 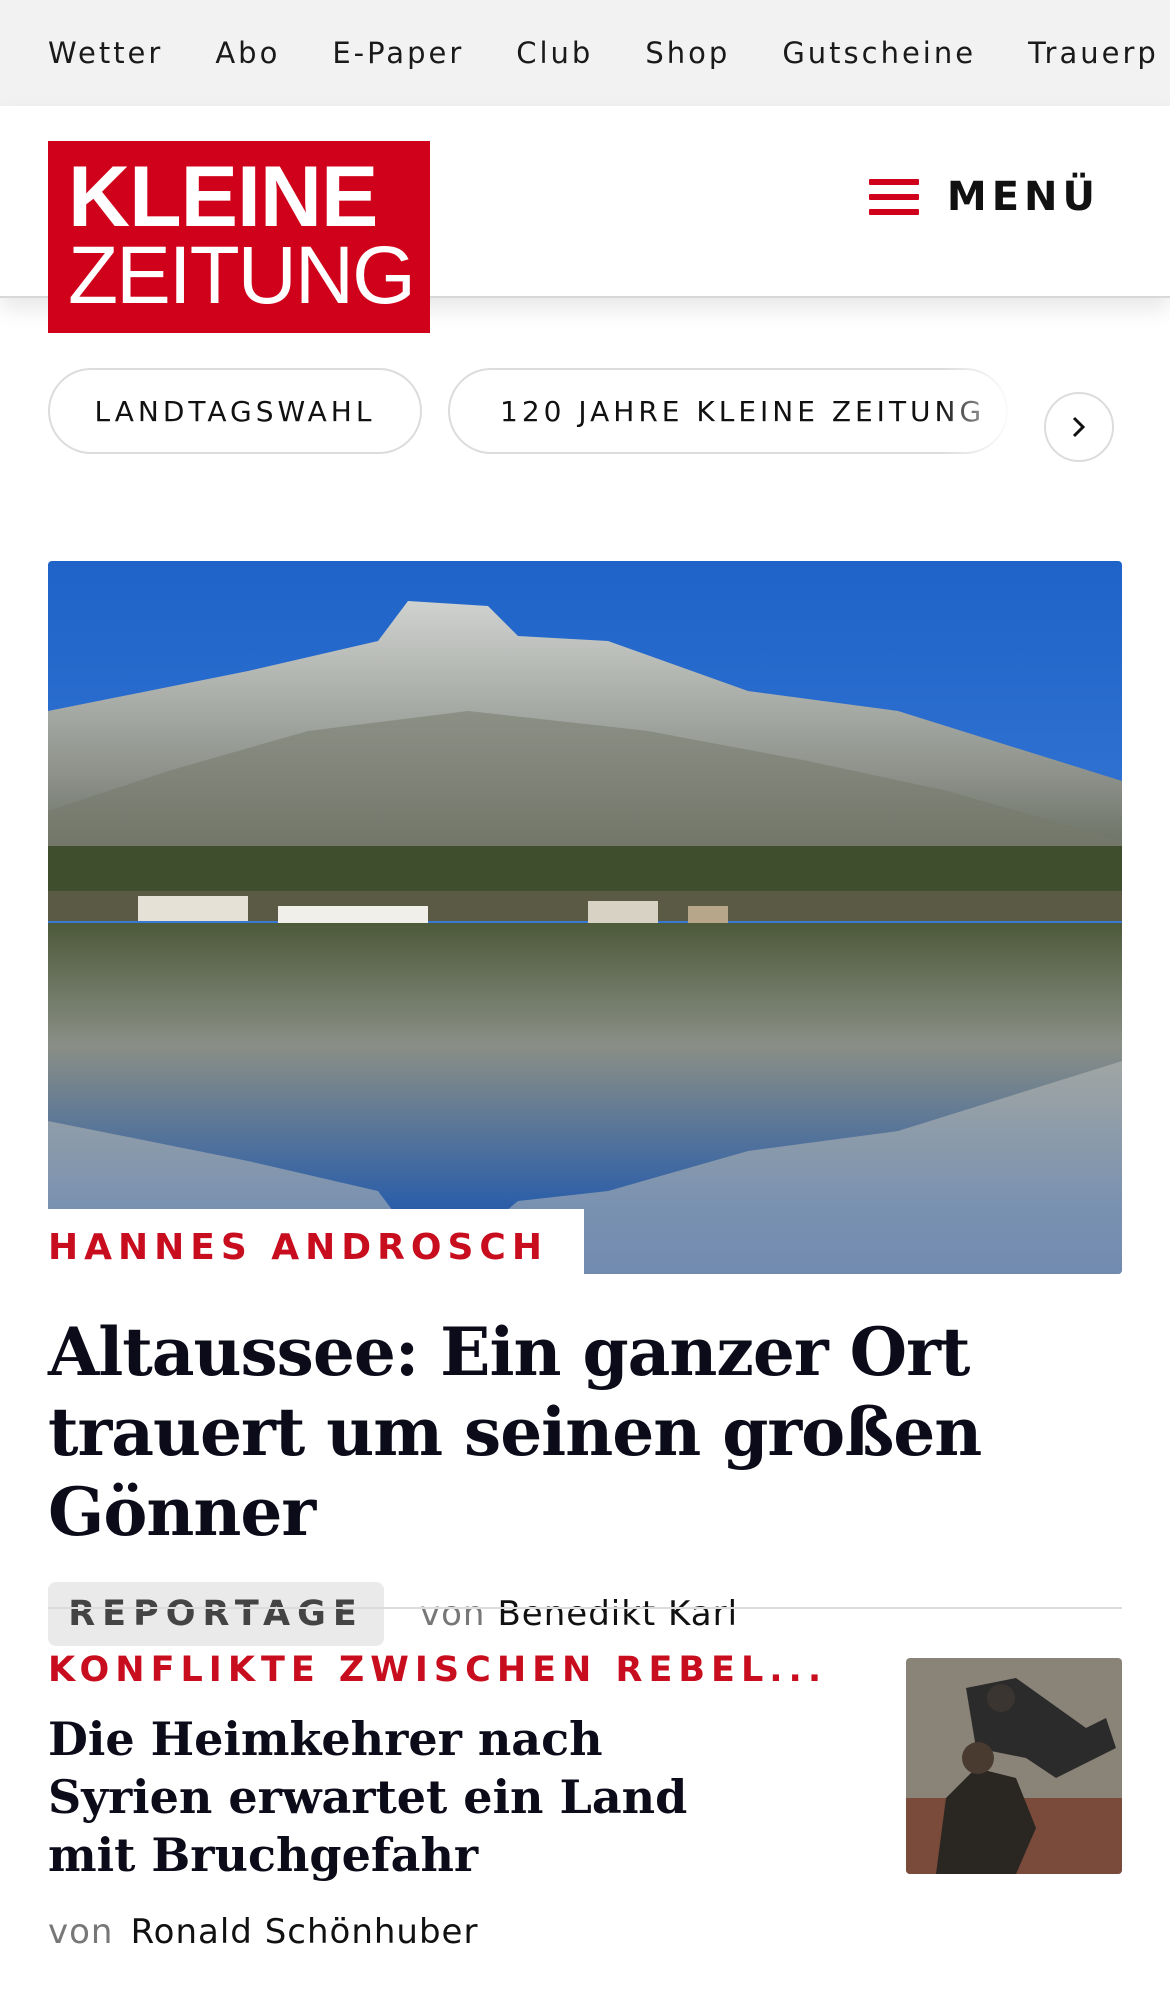 What do you see at coordinates (585, 1932) in the screenshot?
I see `article-meta: von Ronald Schönhuber` at bounding box center [585, 1932].